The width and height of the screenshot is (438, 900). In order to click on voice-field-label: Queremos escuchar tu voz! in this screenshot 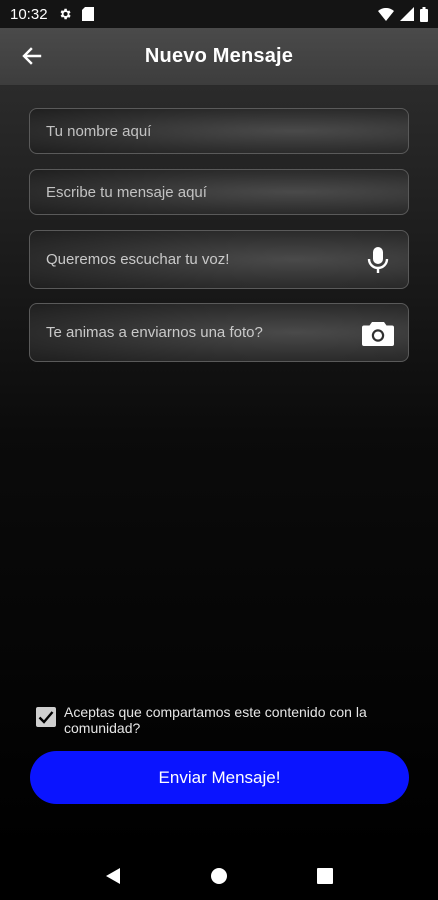, I will do `click(138, 259)`.